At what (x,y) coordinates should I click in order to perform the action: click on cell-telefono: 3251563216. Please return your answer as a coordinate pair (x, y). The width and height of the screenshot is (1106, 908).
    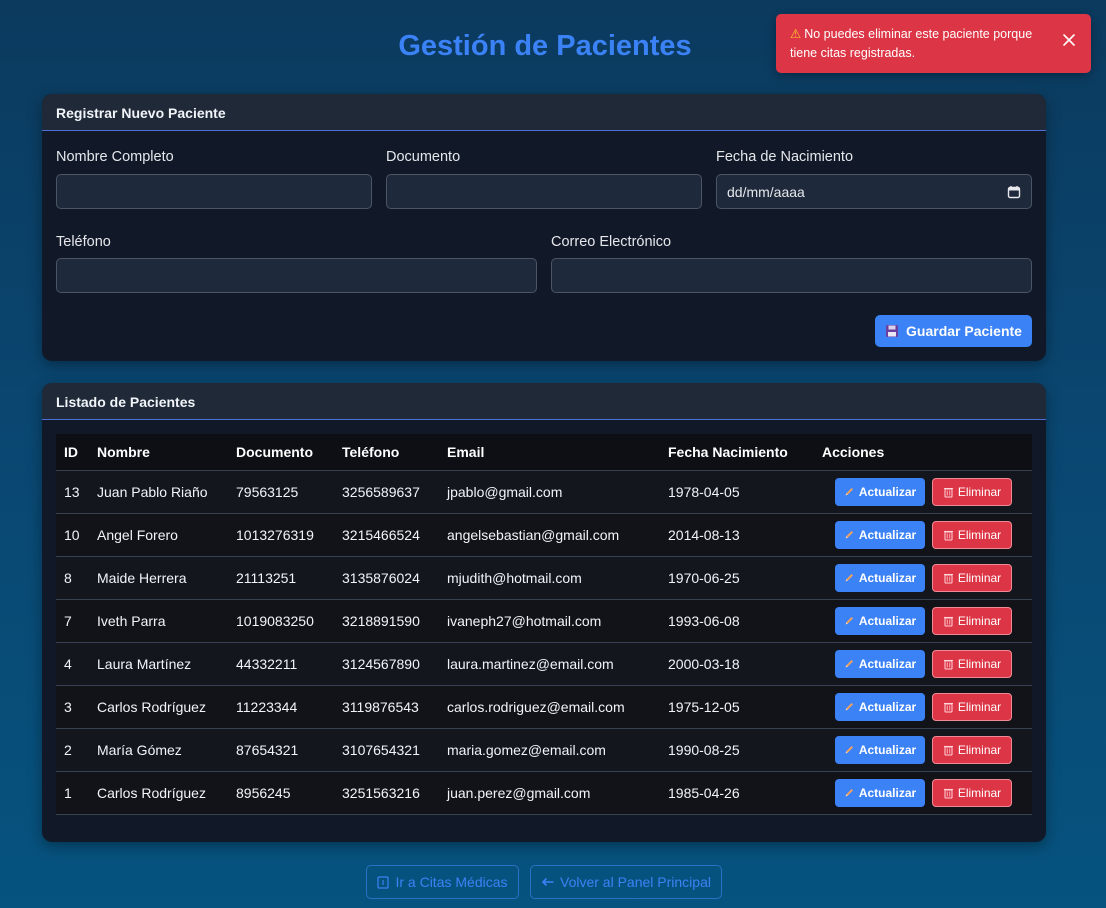
    Looking at the image, I should click on (381, 792).